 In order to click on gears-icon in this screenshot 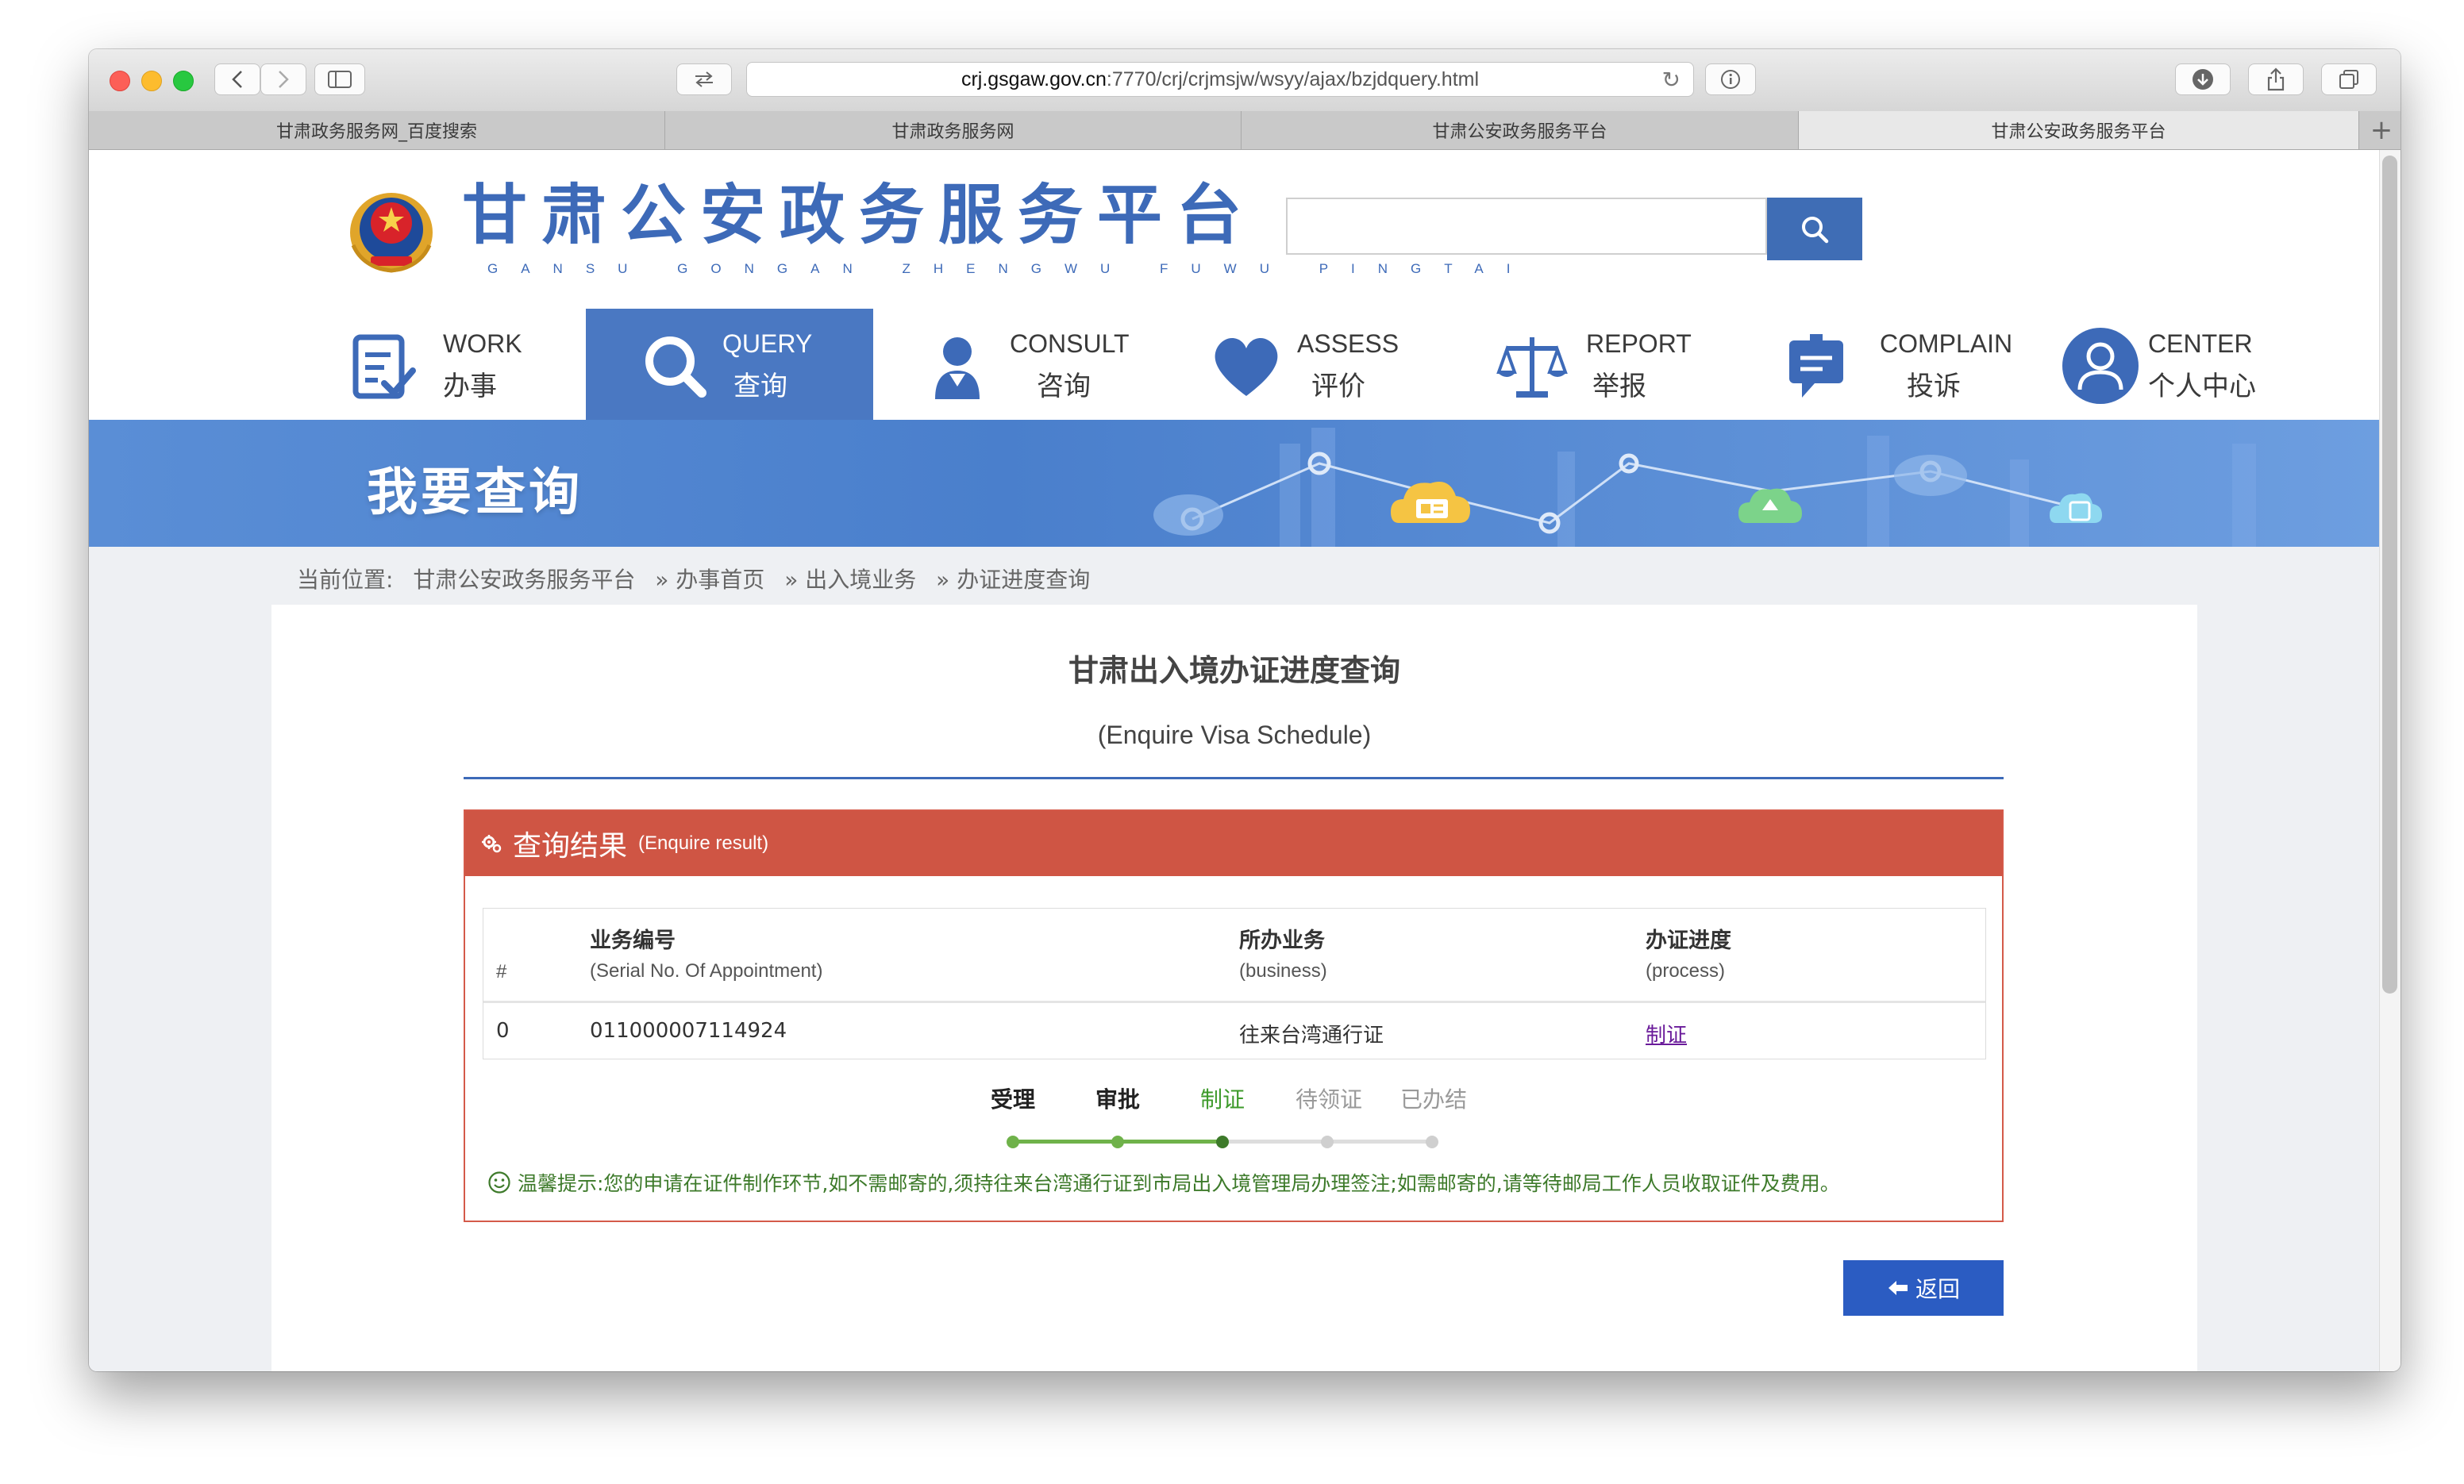, I will do `click(492, 844)`.